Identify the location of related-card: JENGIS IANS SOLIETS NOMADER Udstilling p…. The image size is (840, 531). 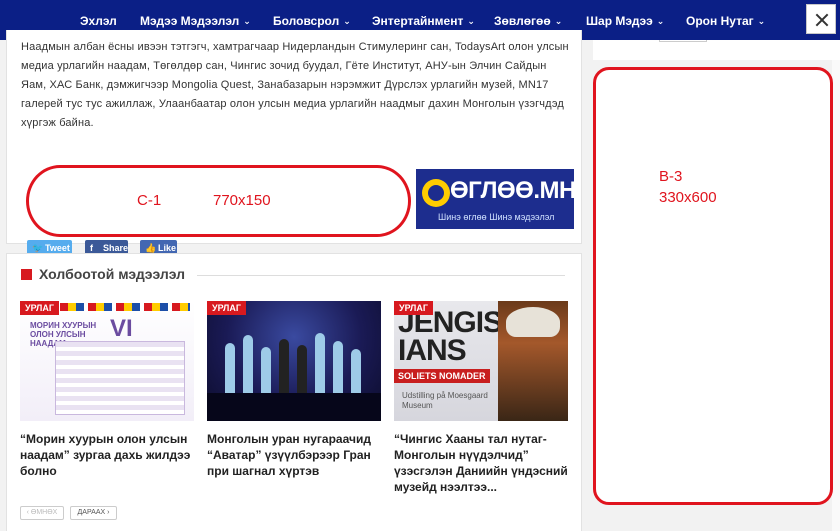
(481, 398).